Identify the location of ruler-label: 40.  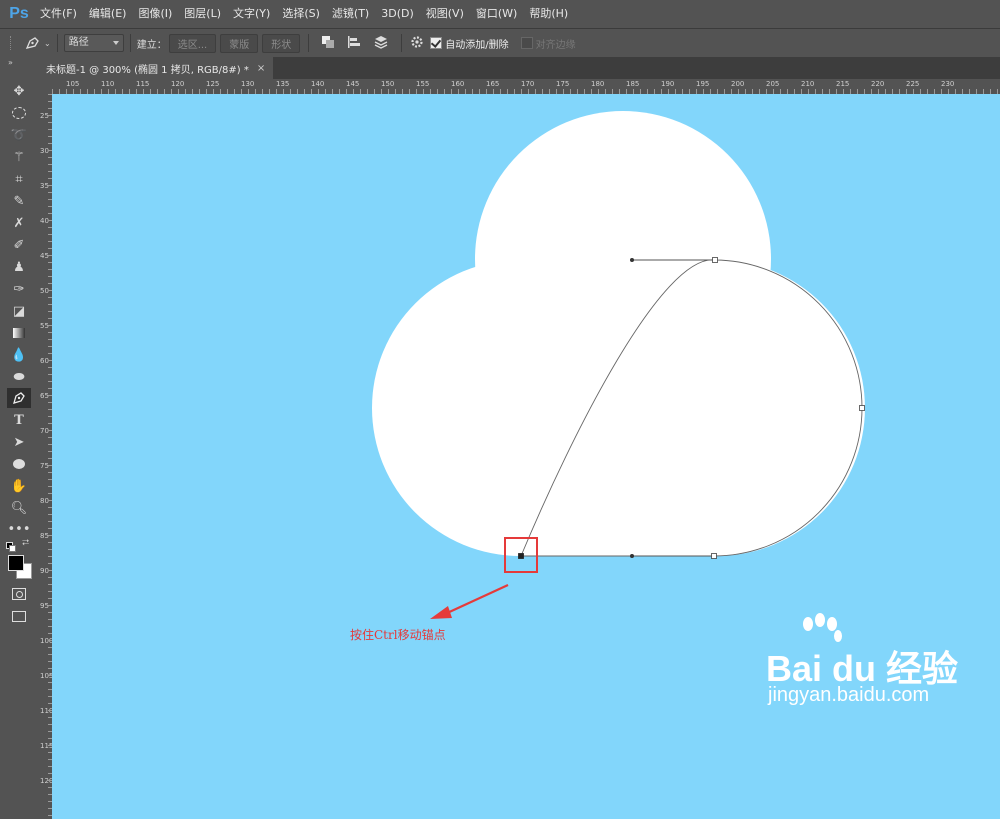
(44, 221).